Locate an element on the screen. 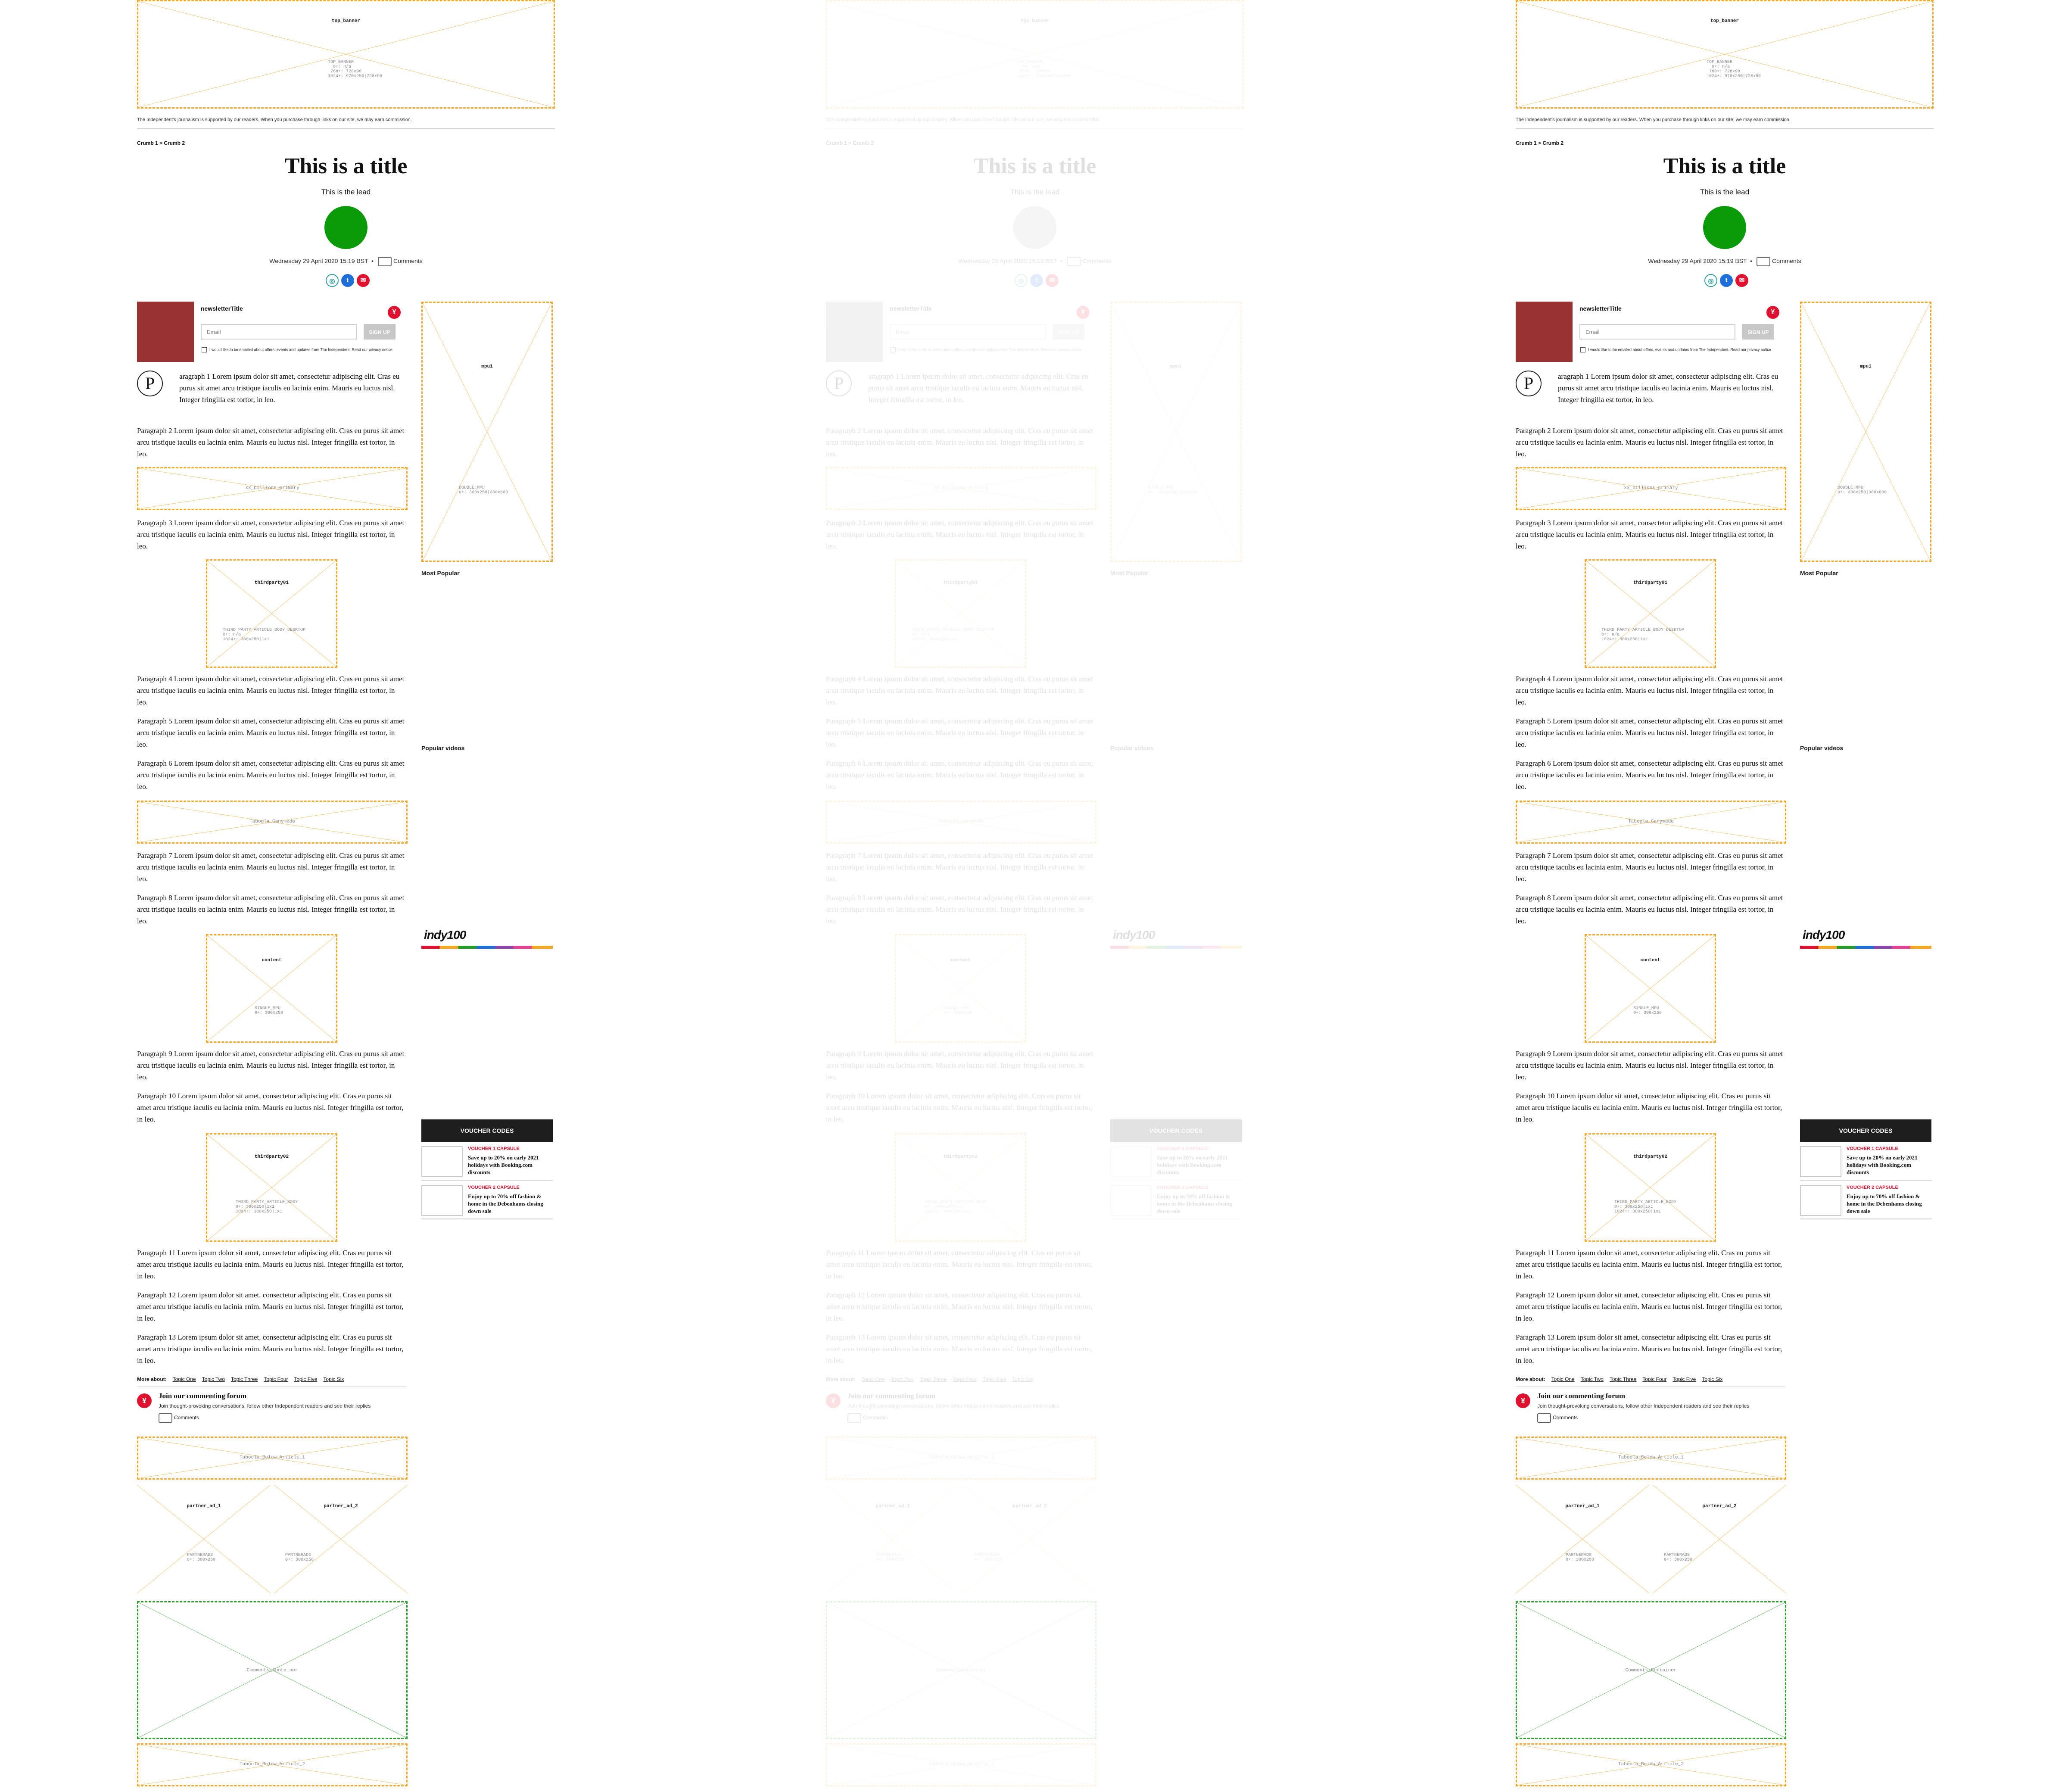 The image size is (2068, 1792). indy100-wordmark: indy100 is located at coordinates (445, 934).